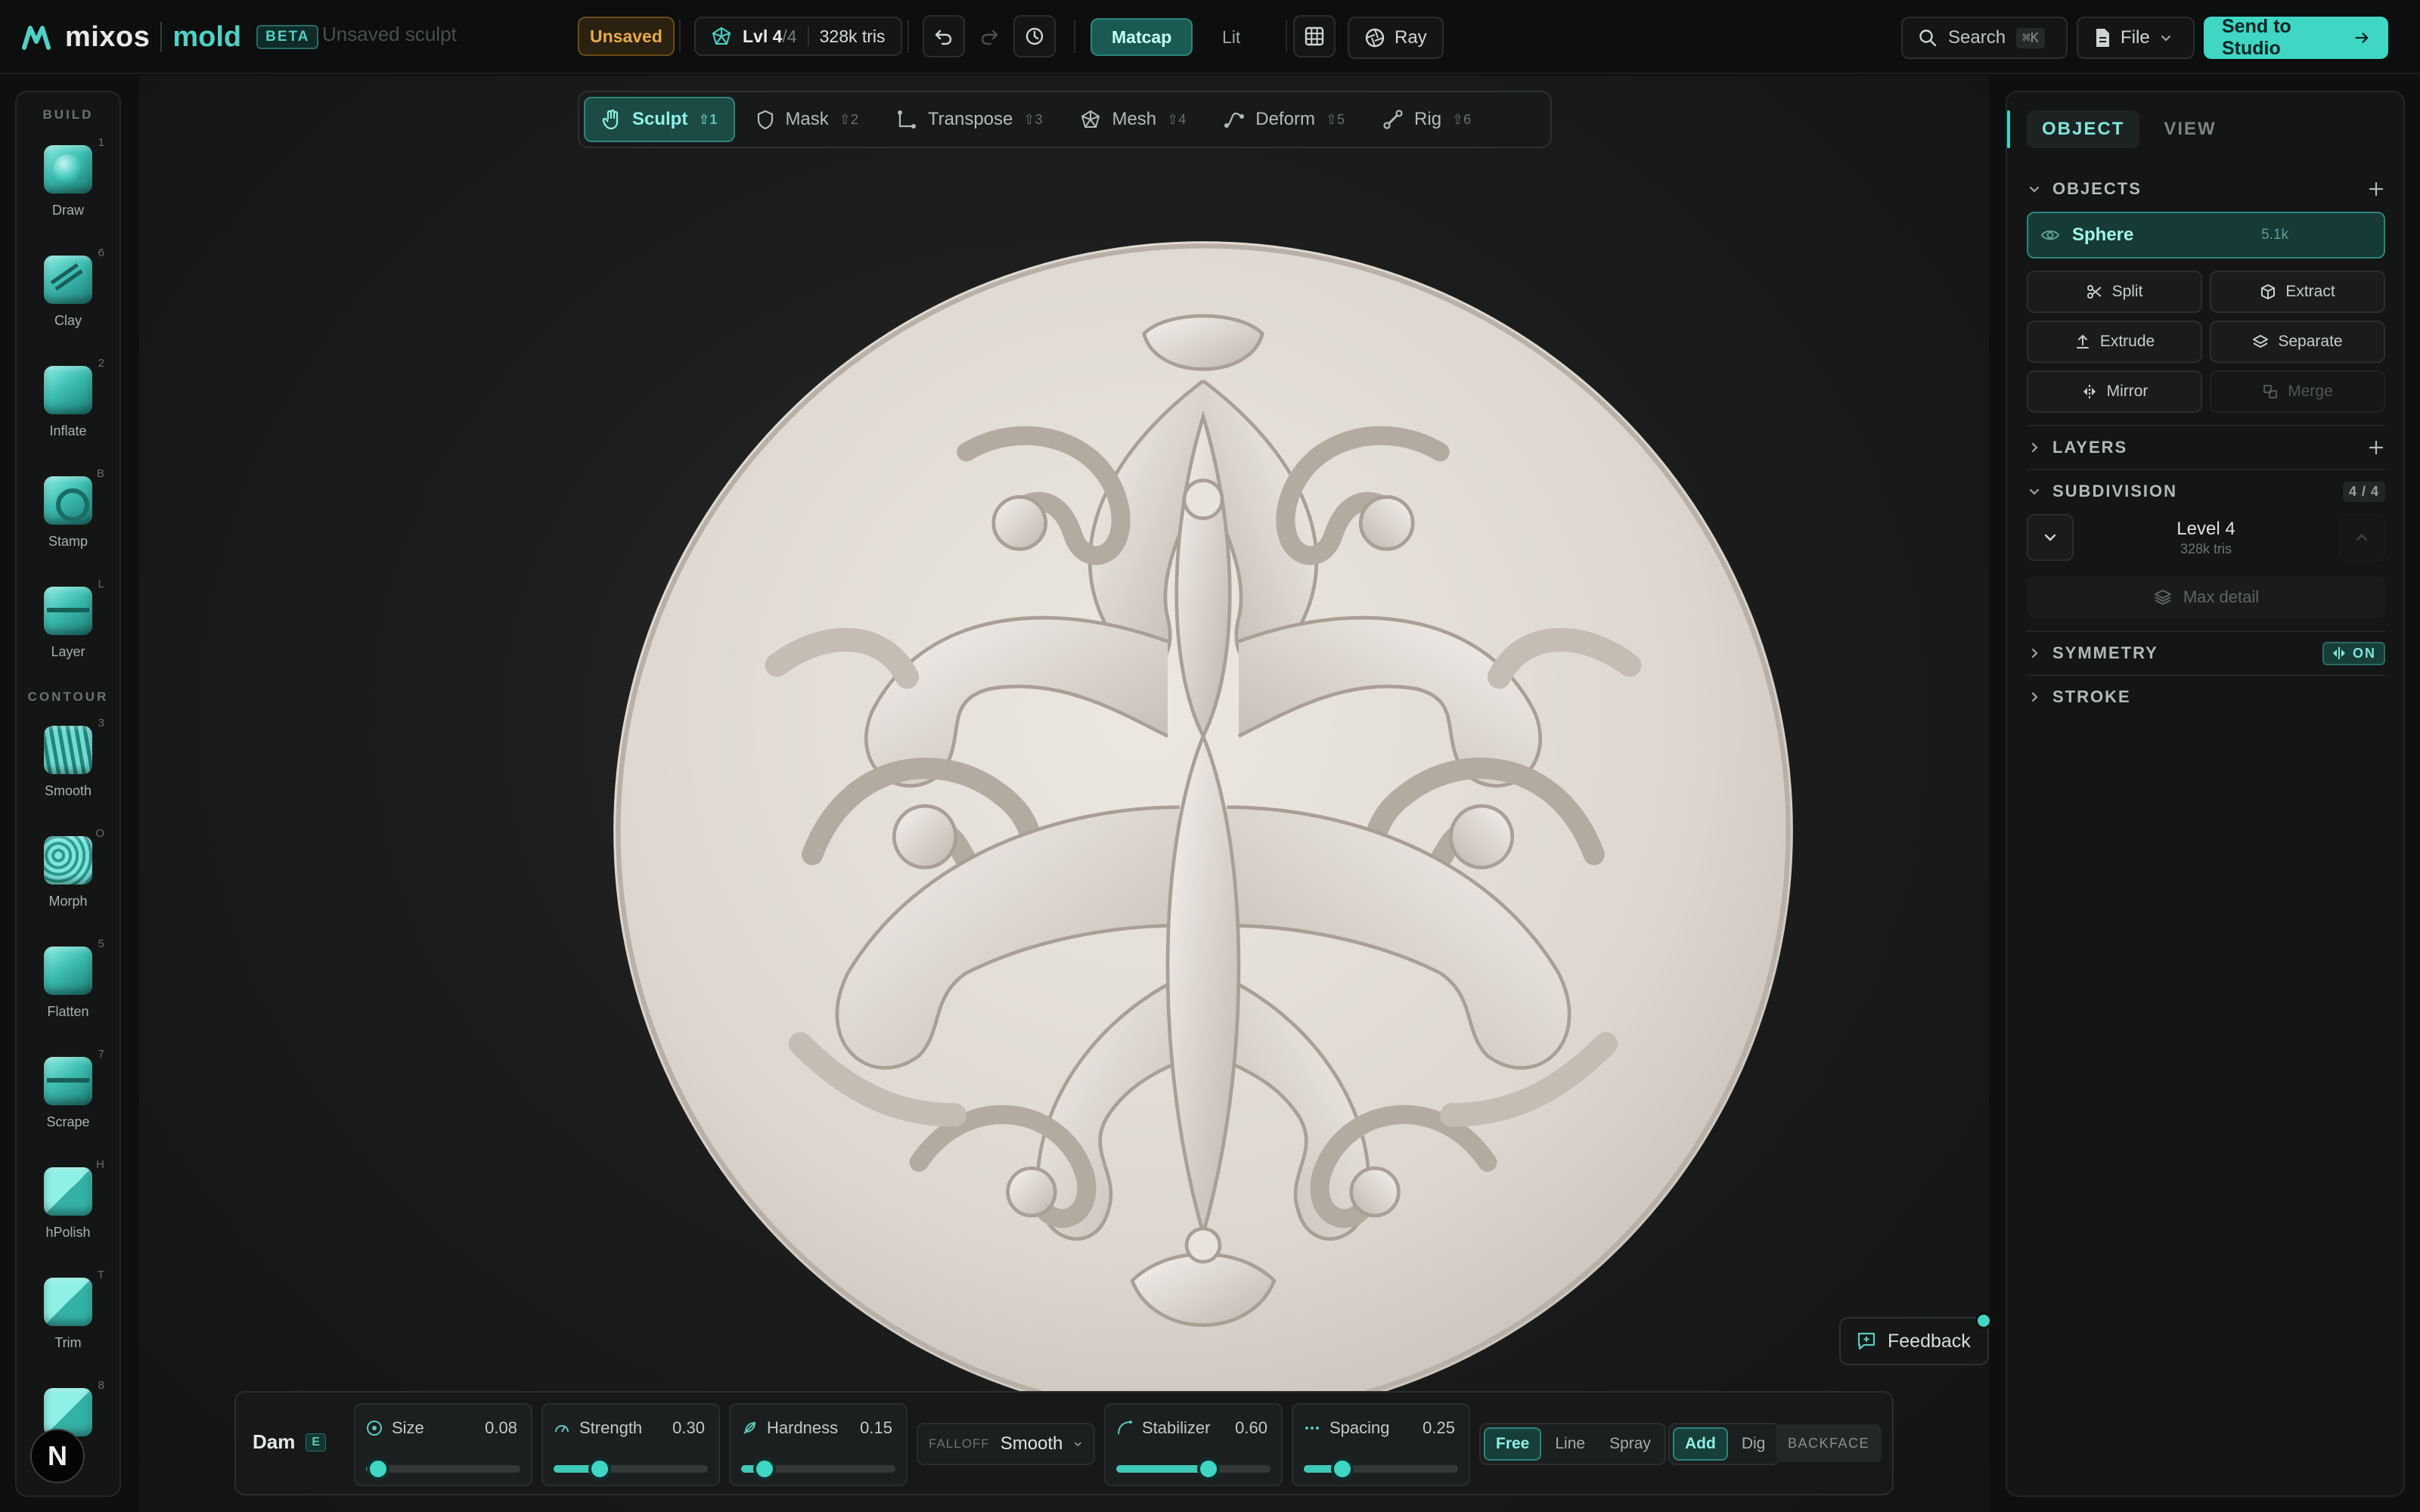  I want to click on tool-stamp: B Stamp, so click(68, 522).